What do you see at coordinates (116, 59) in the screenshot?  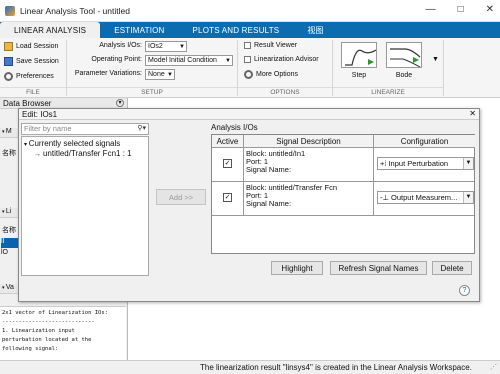 I see `operating-point-label: Operating Point:` at bounding box center [116, 59].